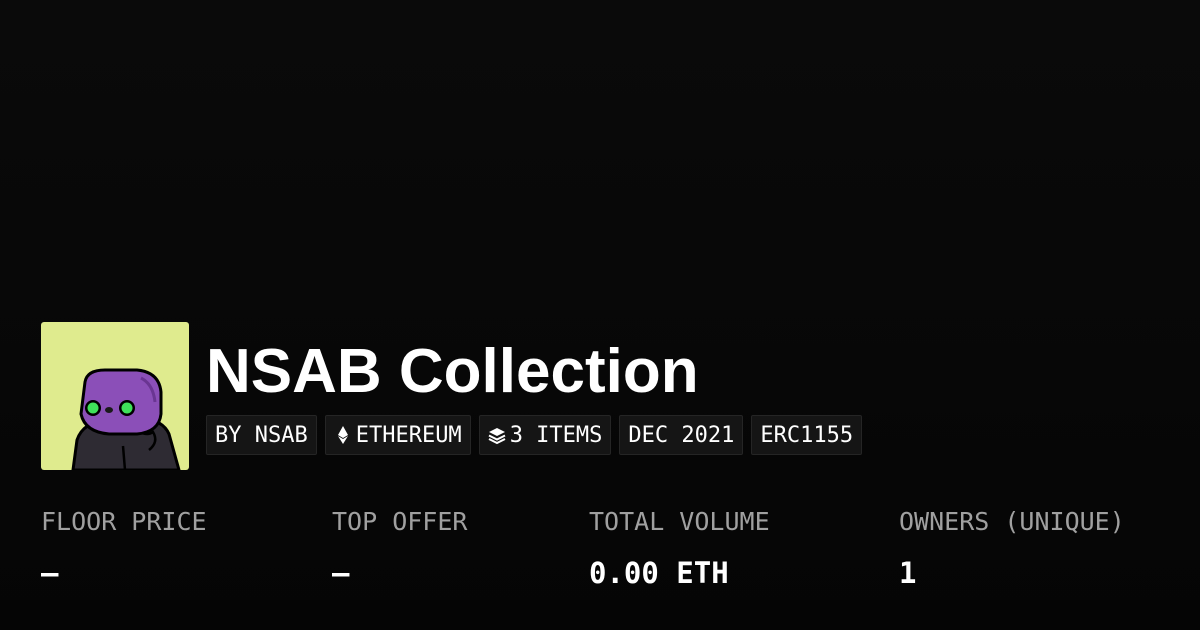 This screenshot has height=630, width=1200. I want to click on creator-tag: BY NSAB, so click(261, 435).